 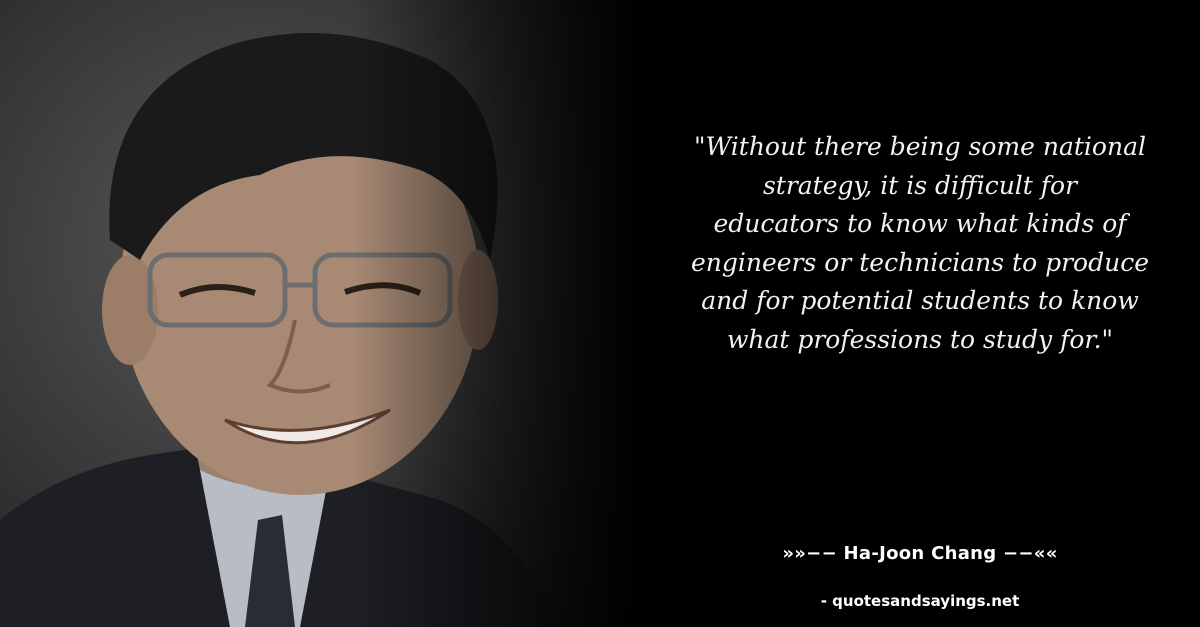 I want to click on quote-line: what professions to study for.", so click(x=920, y=339).